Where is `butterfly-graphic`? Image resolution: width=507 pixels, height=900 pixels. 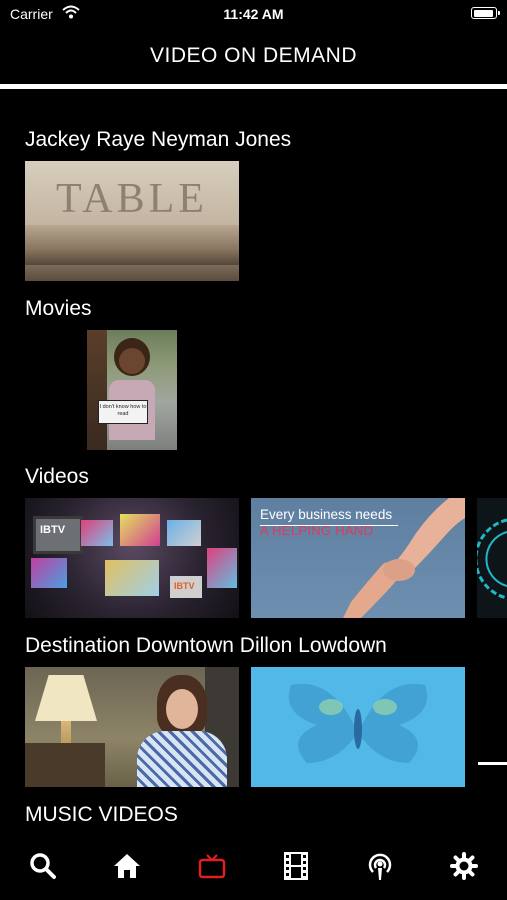
butterfly-graphic is located at coordinates (358, 723).